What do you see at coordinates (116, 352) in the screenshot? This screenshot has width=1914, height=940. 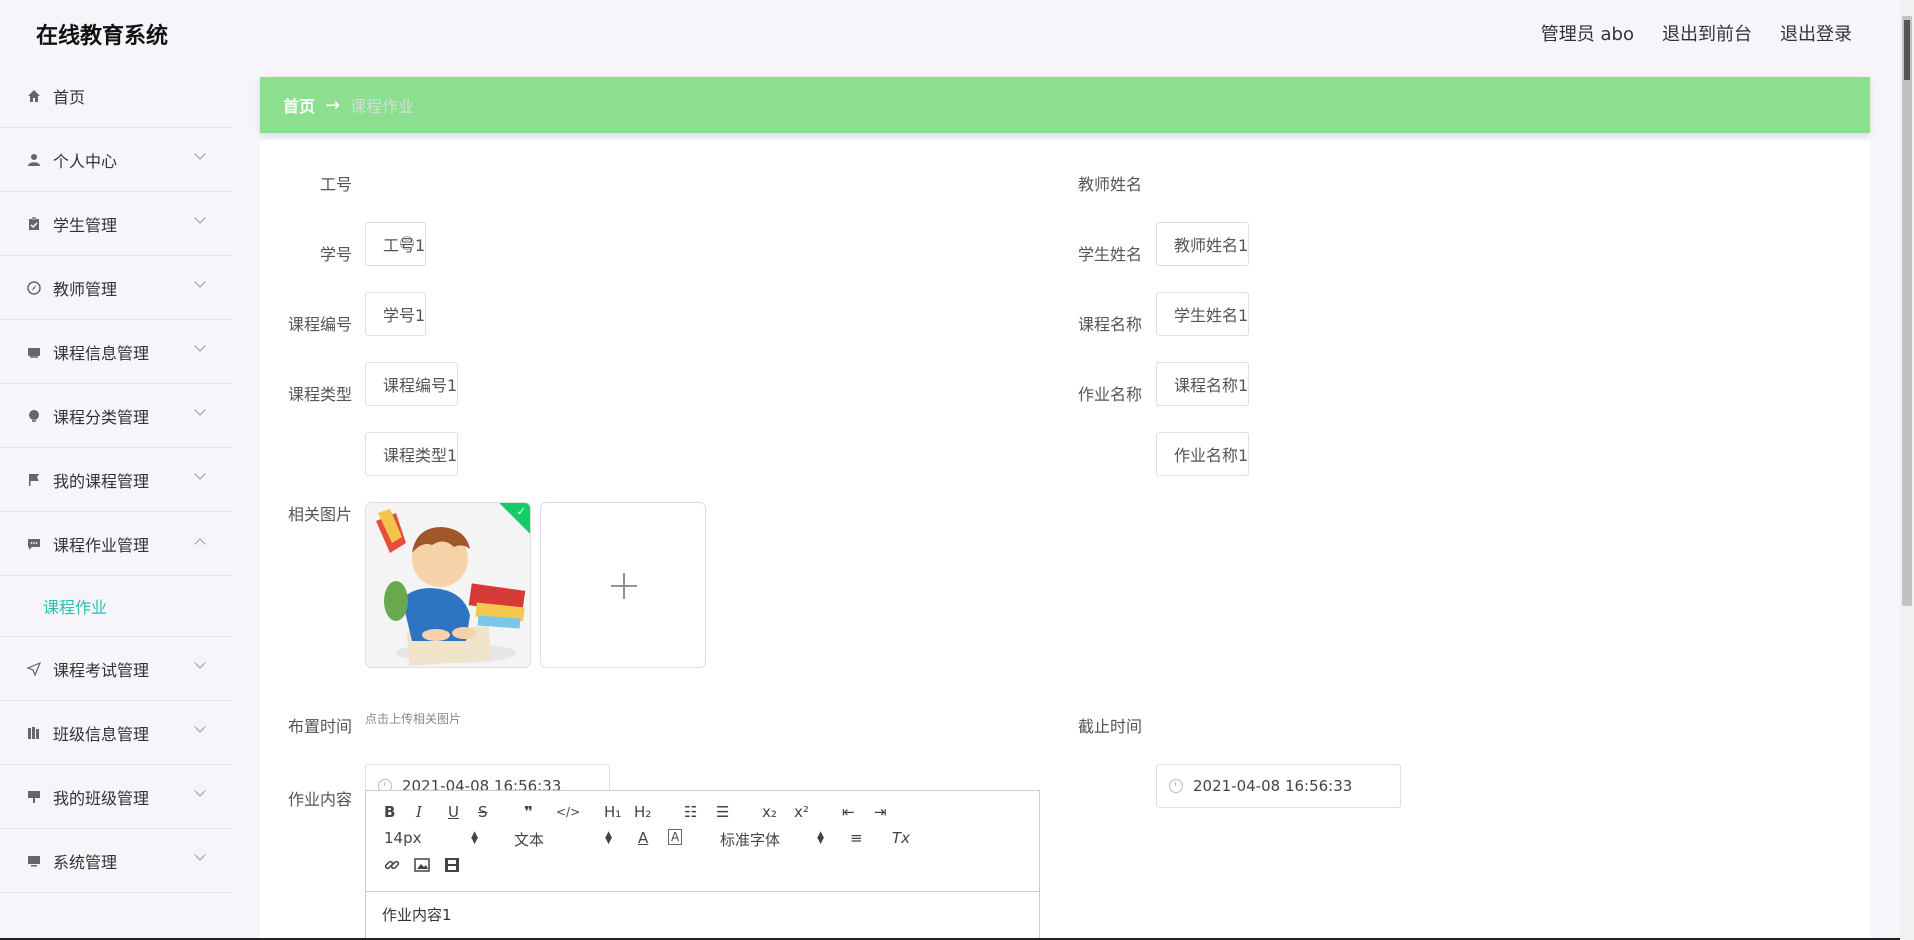 I see `sidebar-item-course-info: 课程信息管理` at bounding box center [116, 352].